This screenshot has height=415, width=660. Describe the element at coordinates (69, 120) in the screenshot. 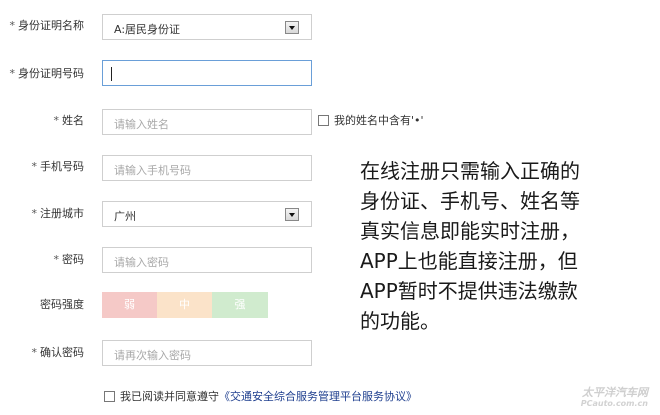

I see `name-label: * 姓名` at that location.